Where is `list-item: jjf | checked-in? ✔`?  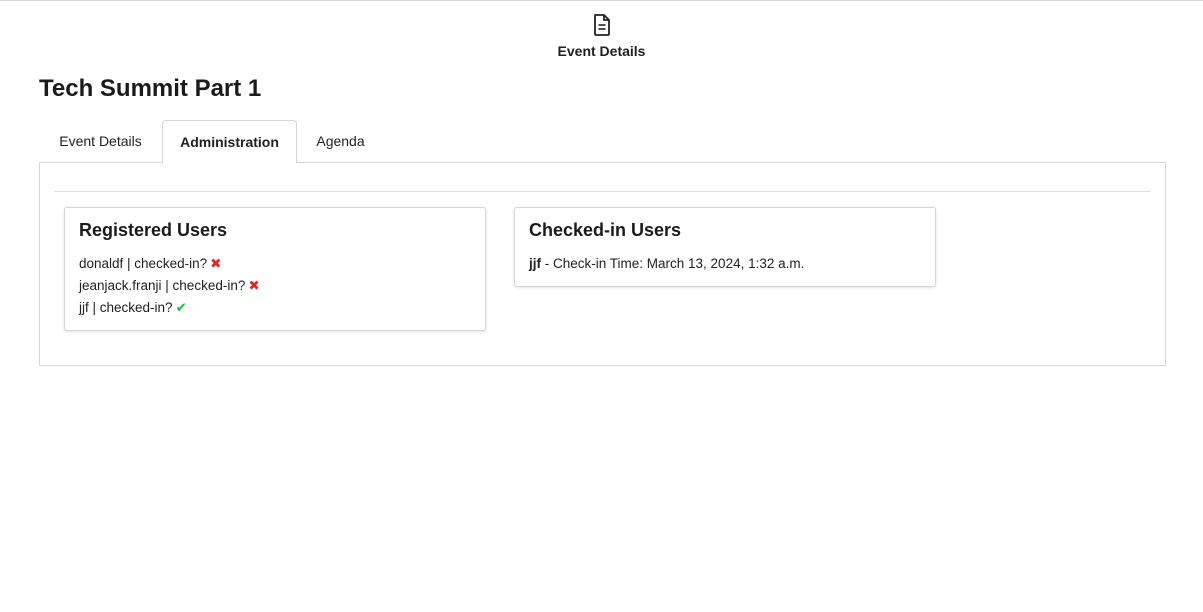
list-item: jjf | checked-in? ✔ is located at coordinates (133, 308).